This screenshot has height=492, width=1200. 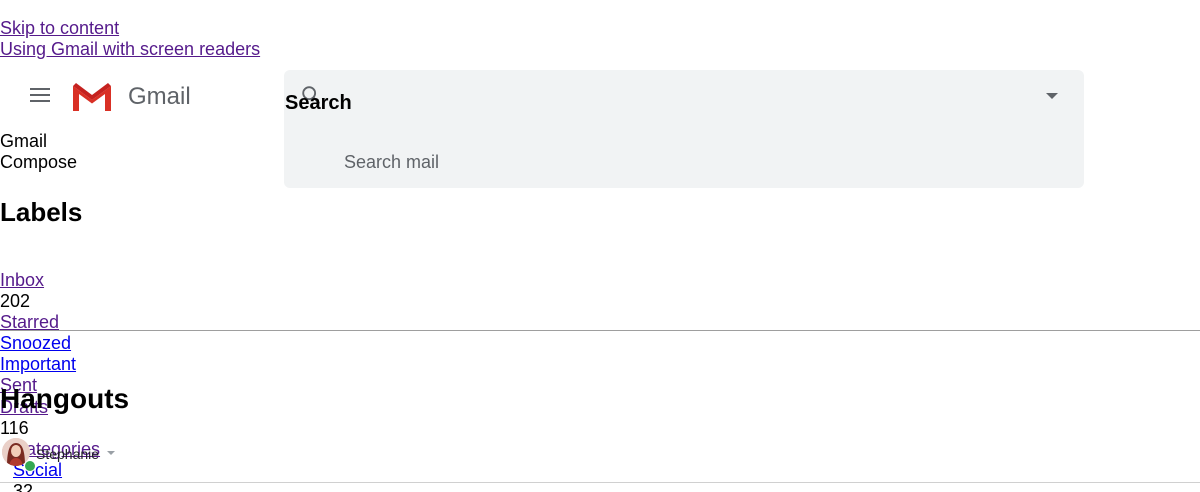 I want to click on sidebar-item-snoozed: Snoozed, so click(x=35, y=343).